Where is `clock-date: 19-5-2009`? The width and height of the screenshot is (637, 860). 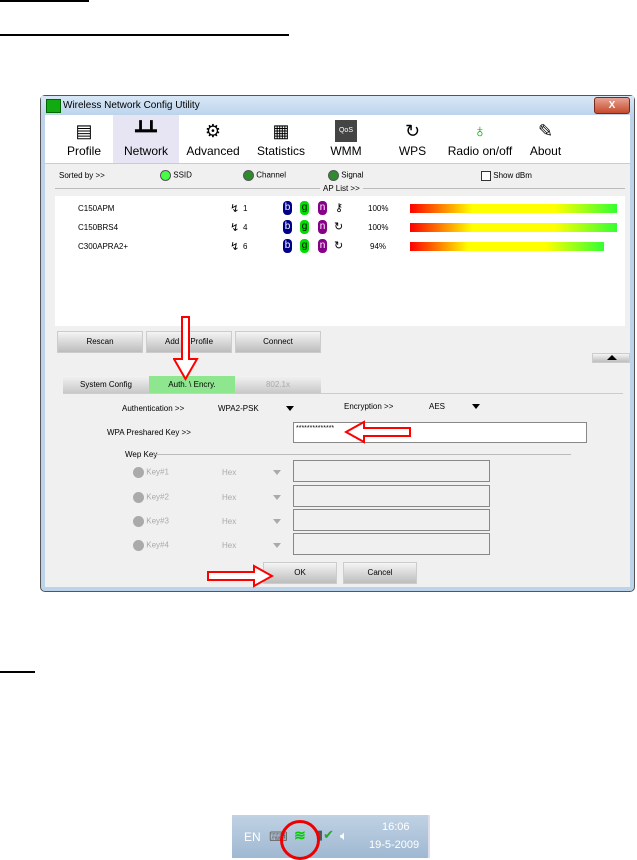 clock-date: 19-5-2009 is located at coordinates (394, 845).